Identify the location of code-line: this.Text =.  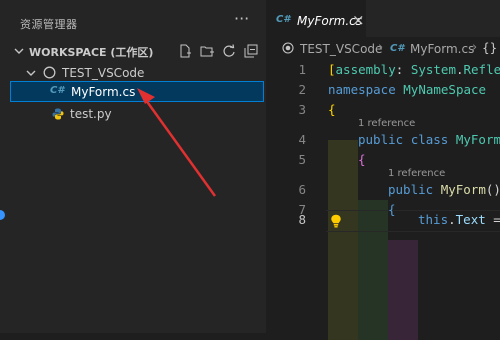
(459, 219).